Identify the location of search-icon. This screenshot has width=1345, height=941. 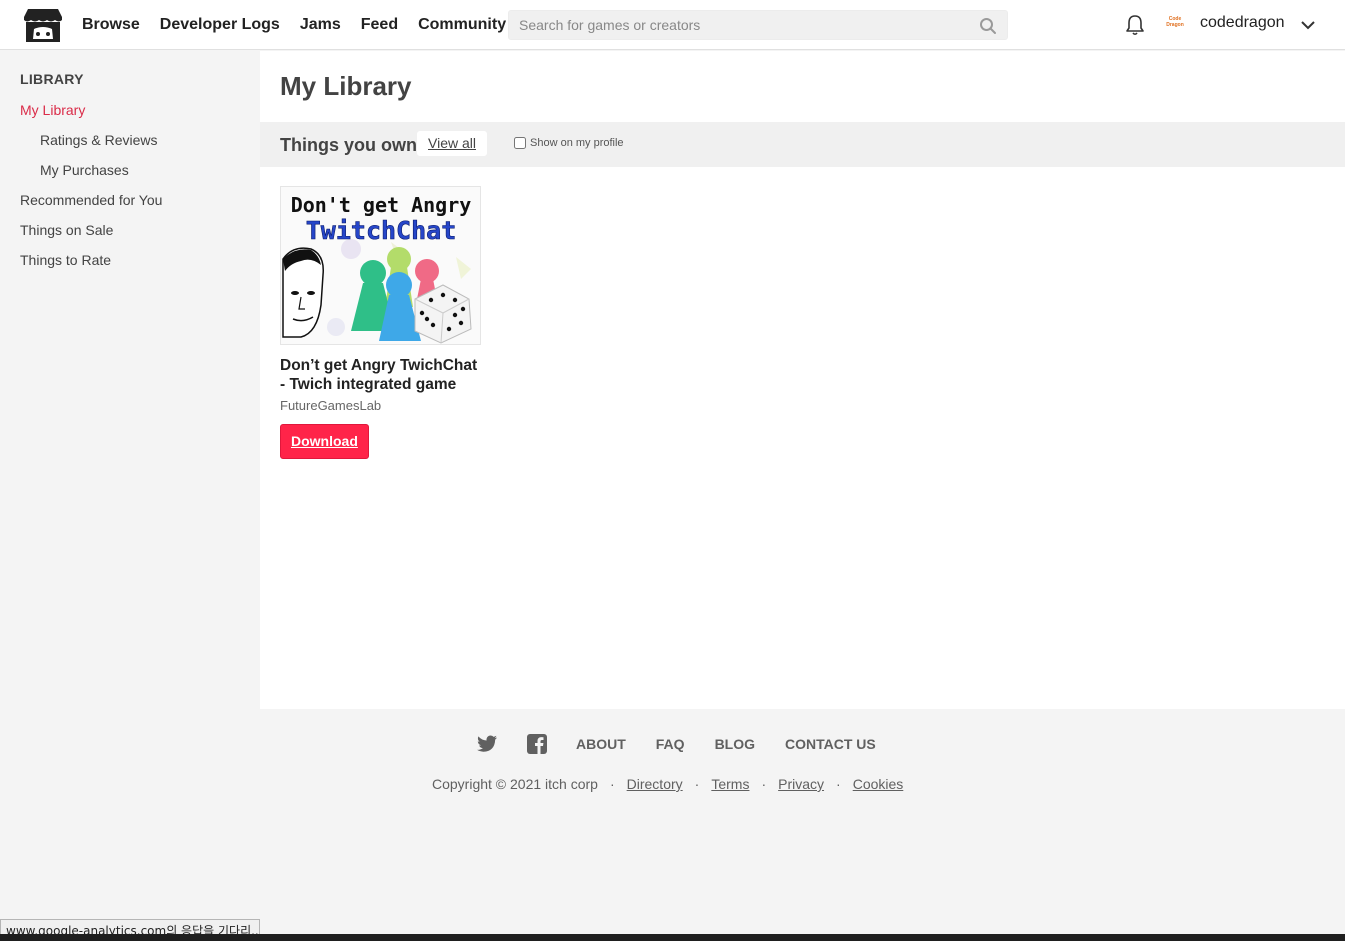
(988, 26).